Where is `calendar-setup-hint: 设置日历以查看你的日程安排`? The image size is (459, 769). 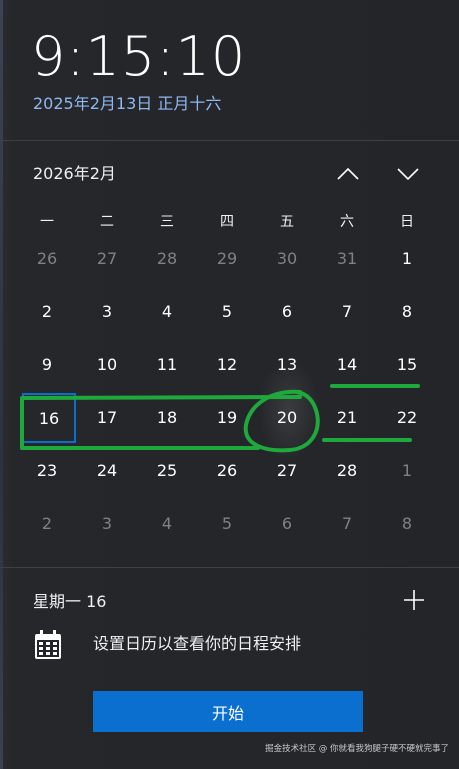 calendar-setup-hint: 设置日历以查看你的日程安排 is located at coordinates (197, 643).